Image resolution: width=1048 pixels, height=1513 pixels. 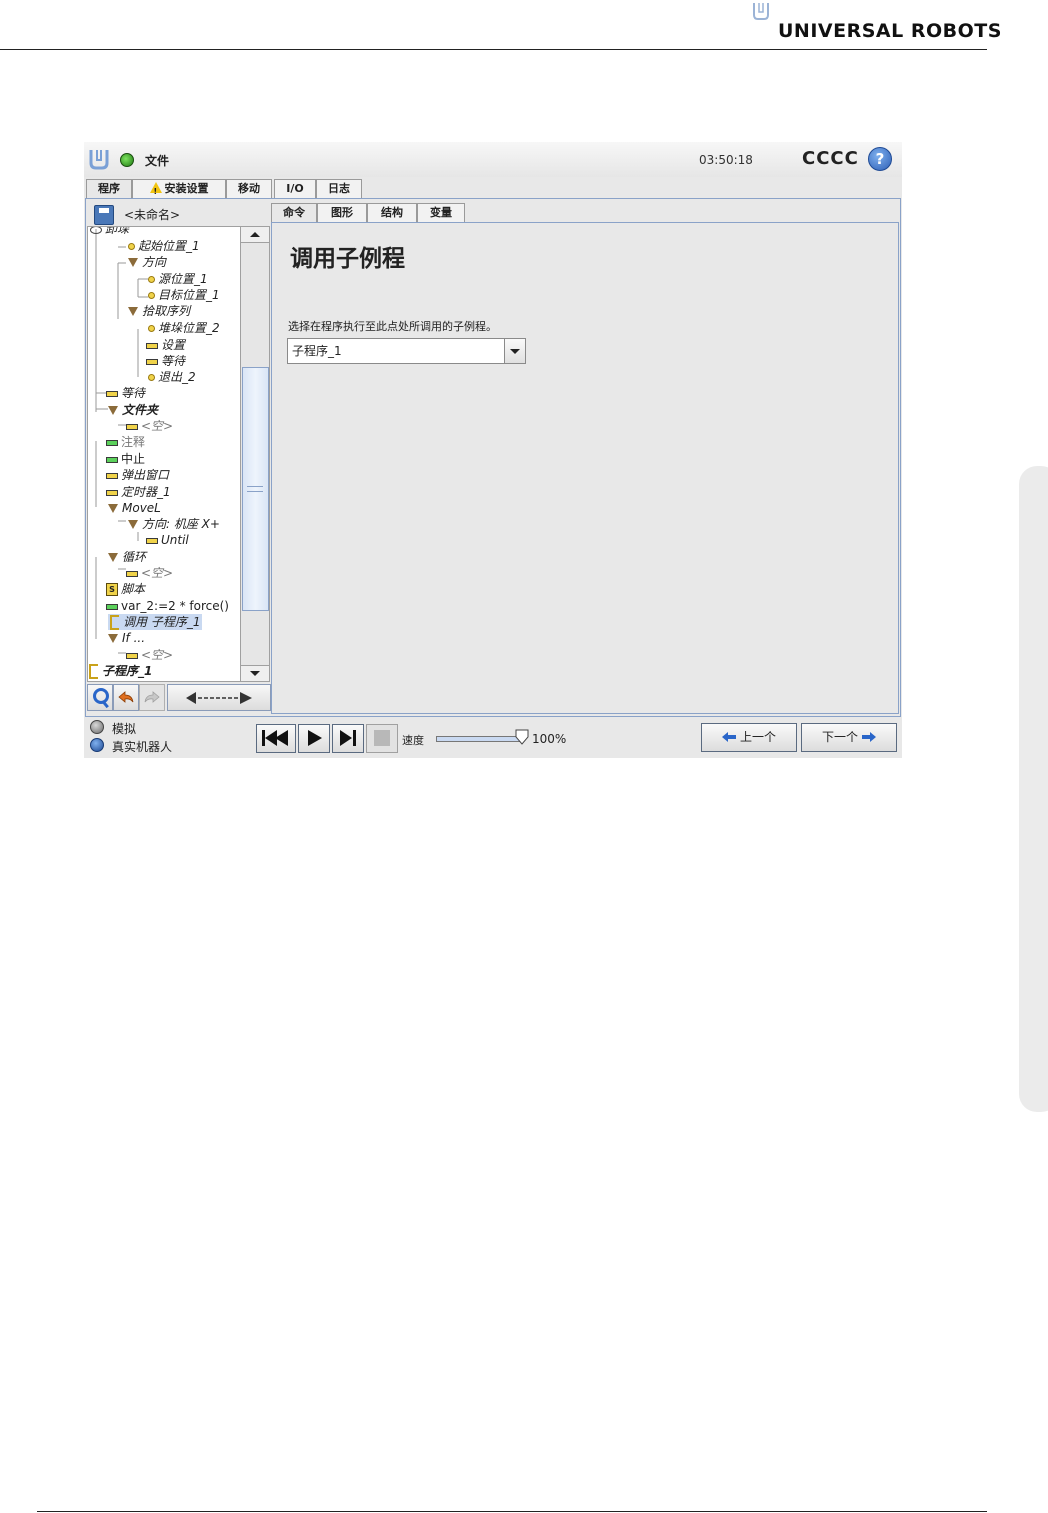 What do you see at coordinates (152, 697) in the screenshot?
I see `redo-button` at bounding box center [152, 697].